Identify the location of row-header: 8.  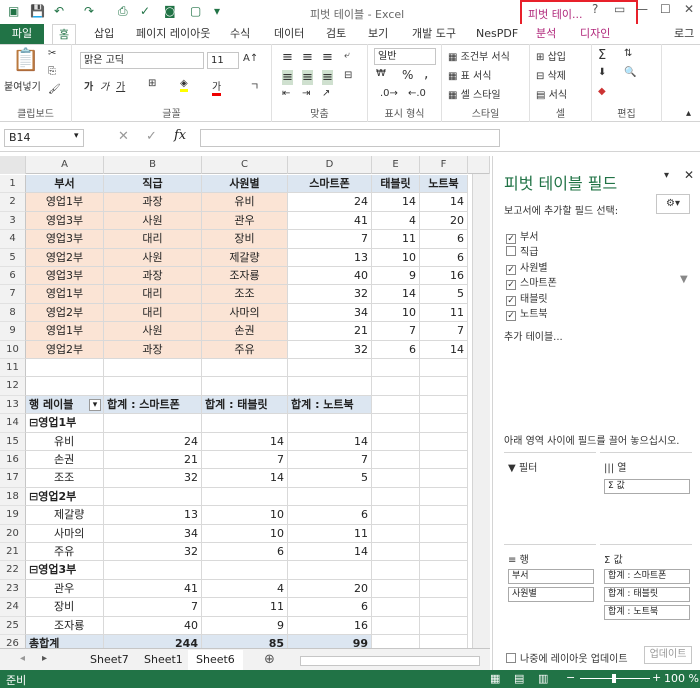
(13, 313).